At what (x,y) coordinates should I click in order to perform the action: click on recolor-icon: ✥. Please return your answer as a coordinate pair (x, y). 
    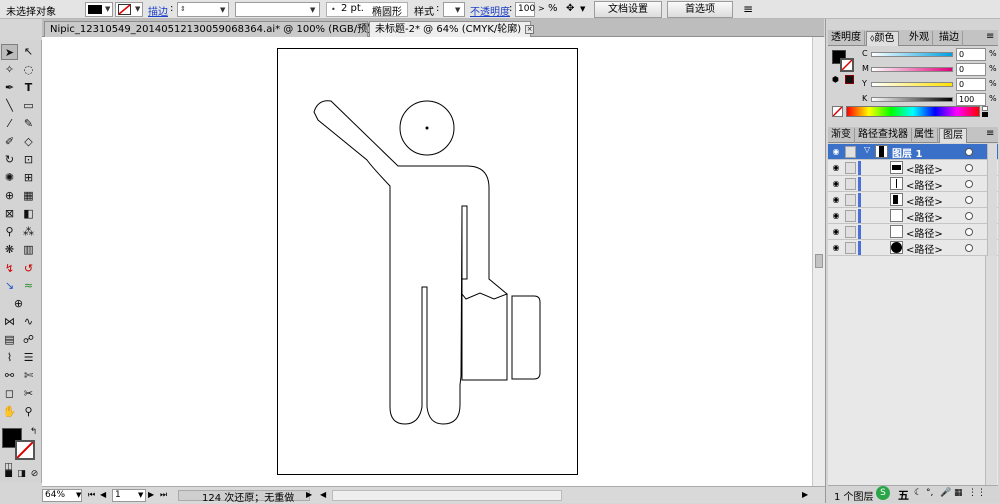
    Looking at the image, I should click on (570, 8).